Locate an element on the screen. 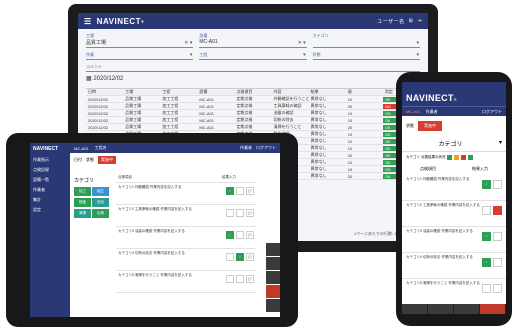 This screenshot has height=328, width=517. list-item: カテゴリ4 切粉の除去 作業内容を記入する ✓ 💬 is located at coordinates (186, 260).